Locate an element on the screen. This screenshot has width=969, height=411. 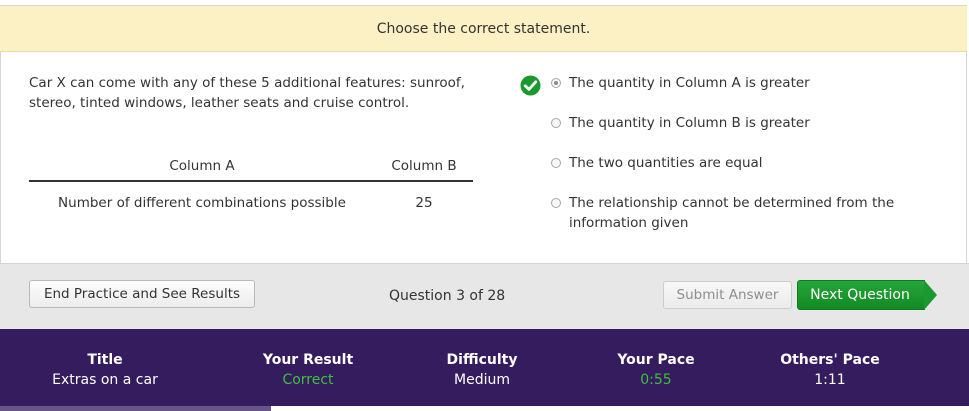
stat-difficulty: Difficulty Medium is located at coordinates (482, 370).